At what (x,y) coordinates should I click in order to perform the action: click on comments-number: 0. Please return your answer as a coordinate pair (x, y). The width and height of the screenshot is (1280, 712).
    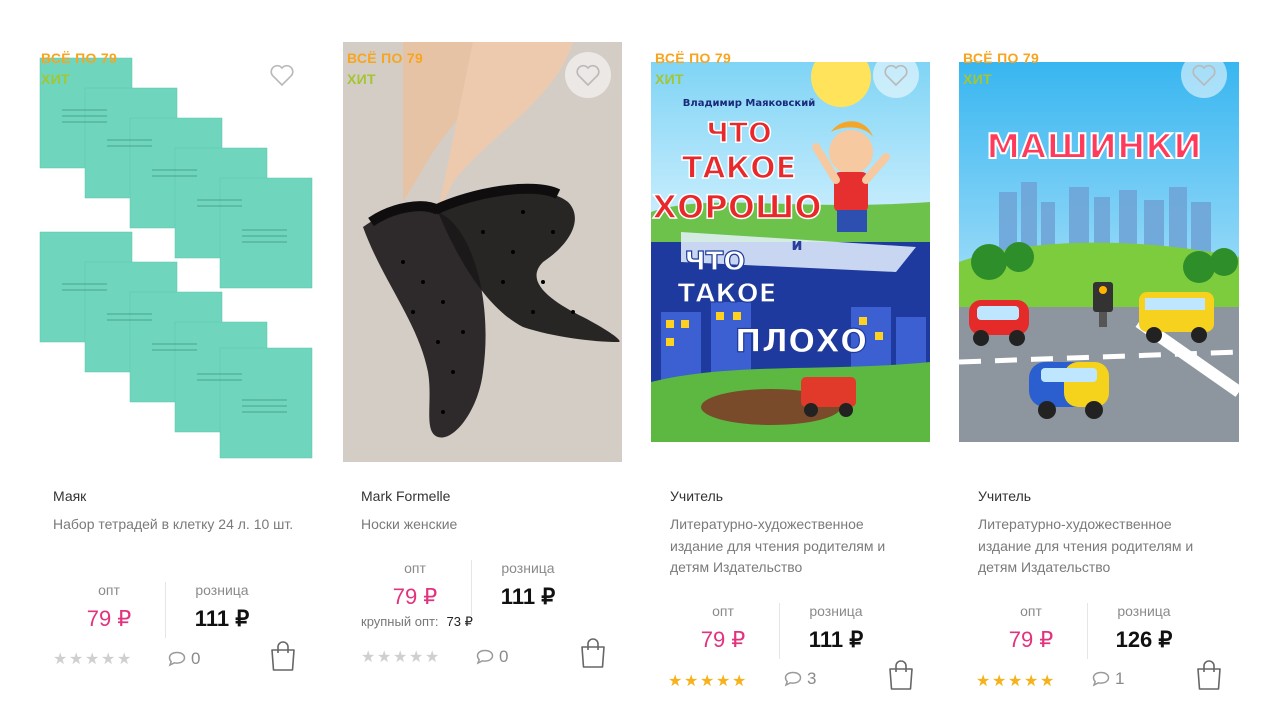
    Looking at the image, I should click on (196, 658).